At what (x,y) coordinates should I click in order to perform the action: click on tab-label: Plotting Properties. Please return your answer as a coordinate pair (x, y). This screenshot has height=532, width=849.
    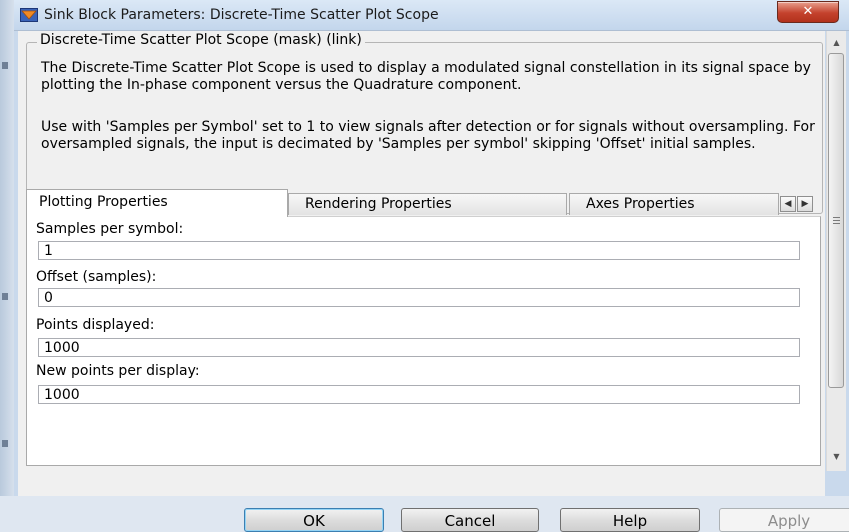
    Looking at the image, I should click on (103, 202).